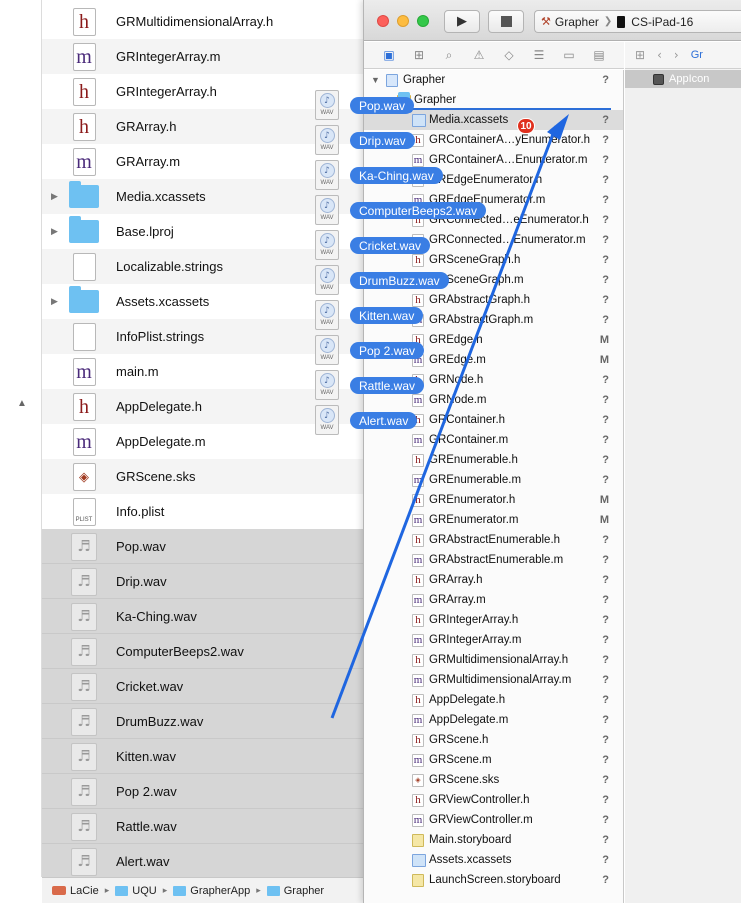 The height and width of the screenshot is (903, 741). Describe the element at coordinates (546, 21) in the screenshot. I see `app-scheme-icon: ⚒` at that location.